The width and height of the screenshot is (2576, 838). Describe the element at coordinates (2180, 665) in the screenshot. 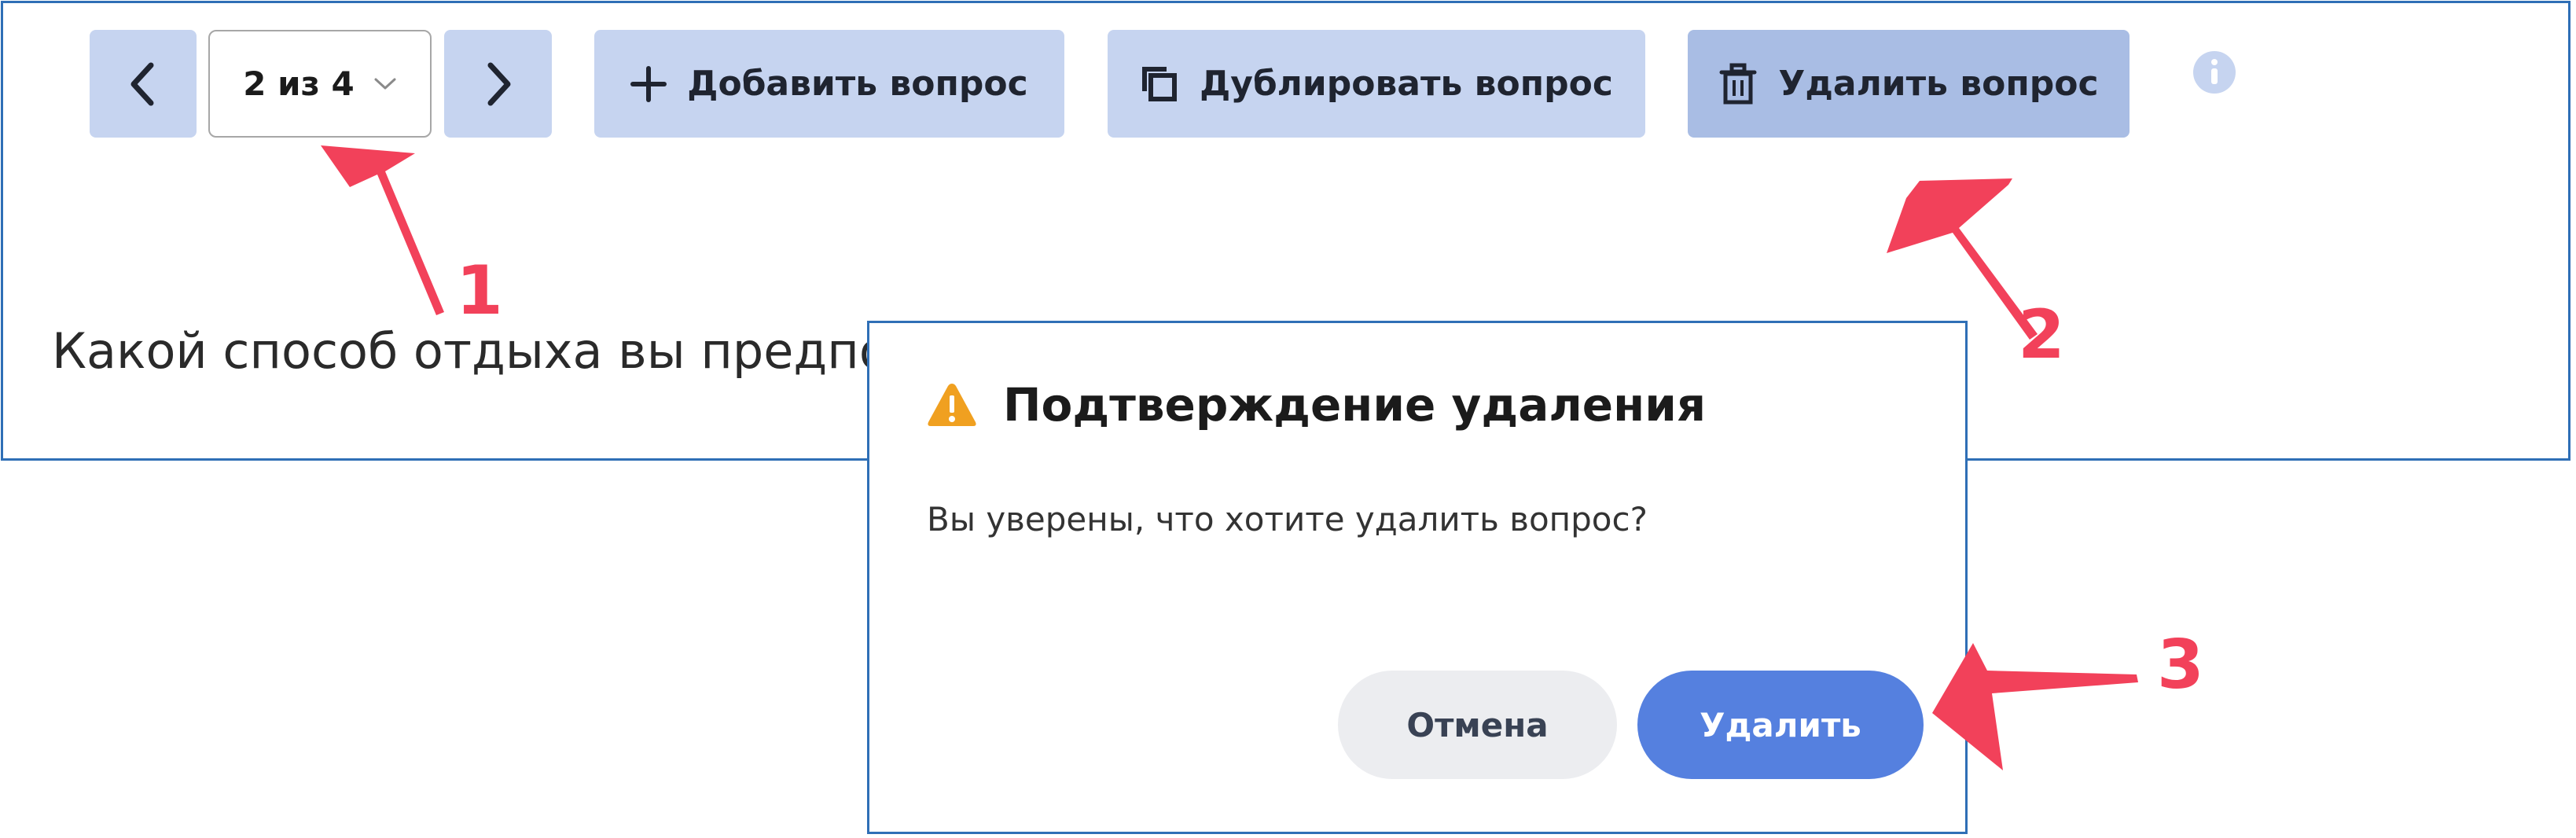

I see `callout-number-3: 3` at that location.